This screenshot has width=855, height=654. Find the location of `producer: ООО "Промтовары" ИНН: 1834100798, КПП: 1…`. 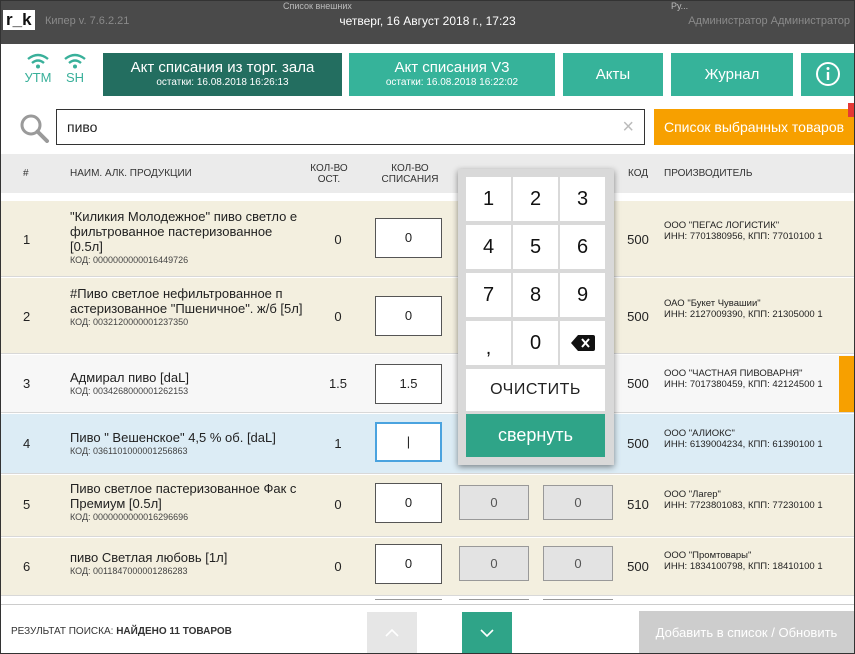

producer: ООО "Промтовары" ИНН: 1834100798, КПП: 1… is located at coordinates (750, 561).